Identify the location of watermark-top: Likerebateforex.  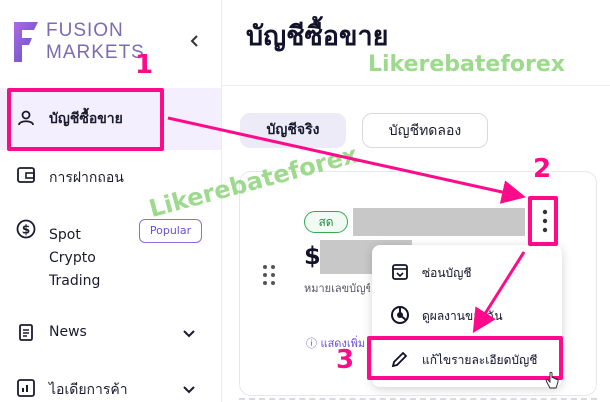
(466, 64).